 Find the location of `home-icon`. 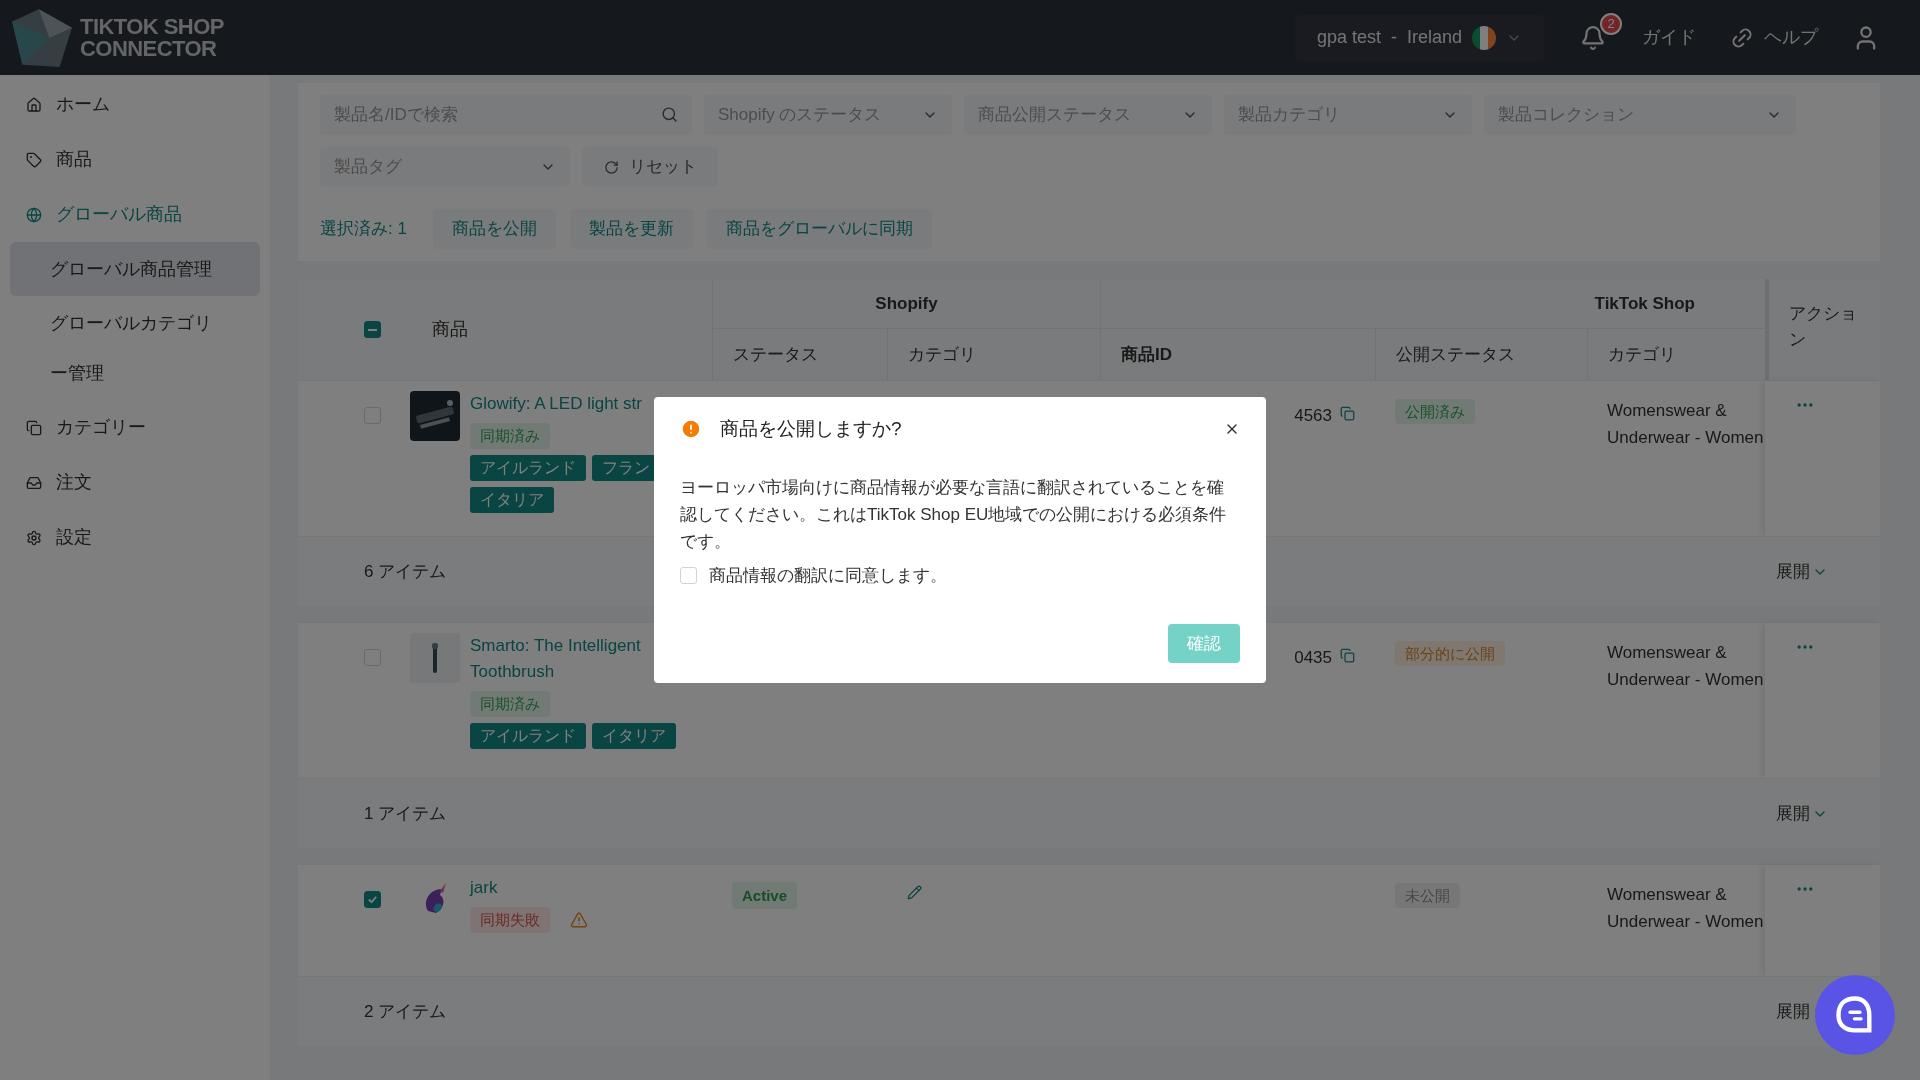

home-icon is located at coordinates (34, 104).